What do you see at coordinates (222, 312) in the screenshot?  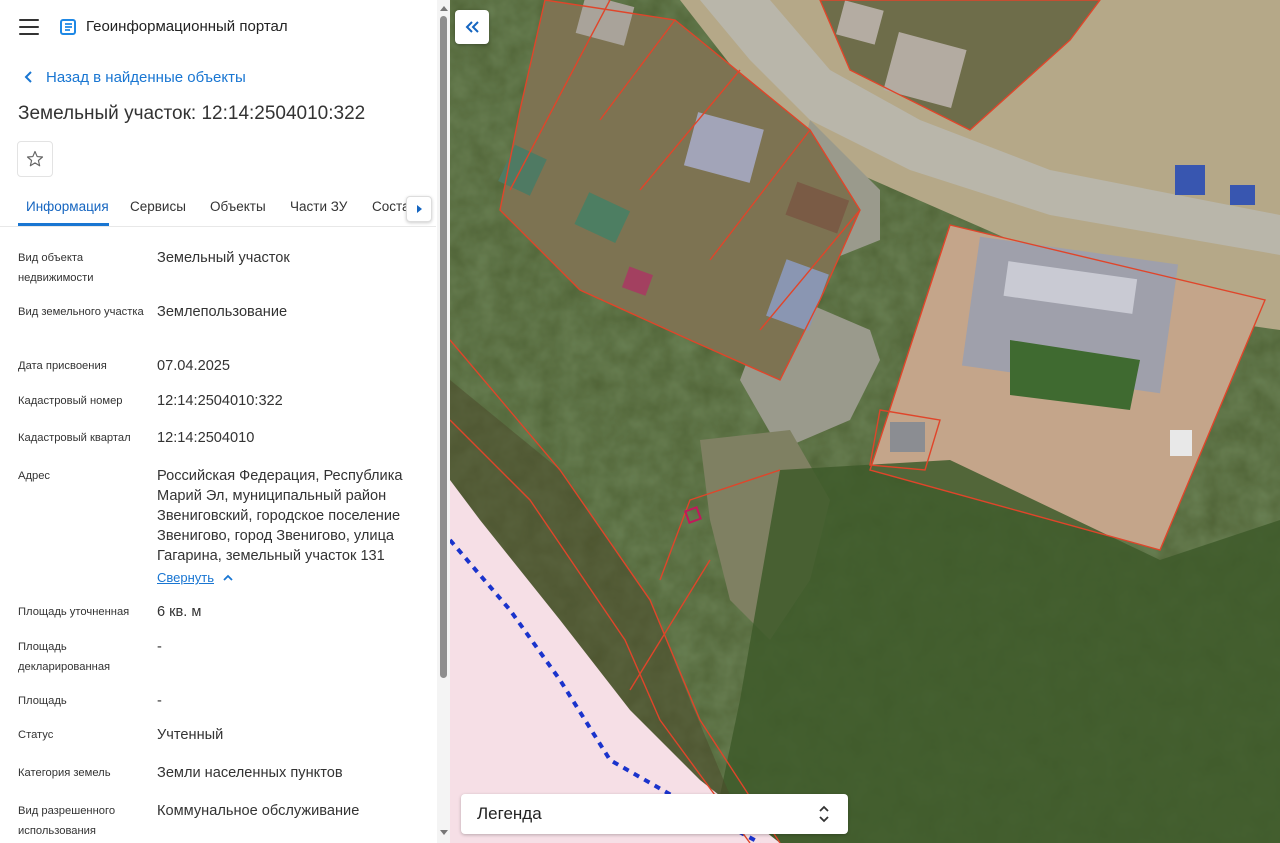 I see `property-value: Землепользование` at bounding box center [222, 312].